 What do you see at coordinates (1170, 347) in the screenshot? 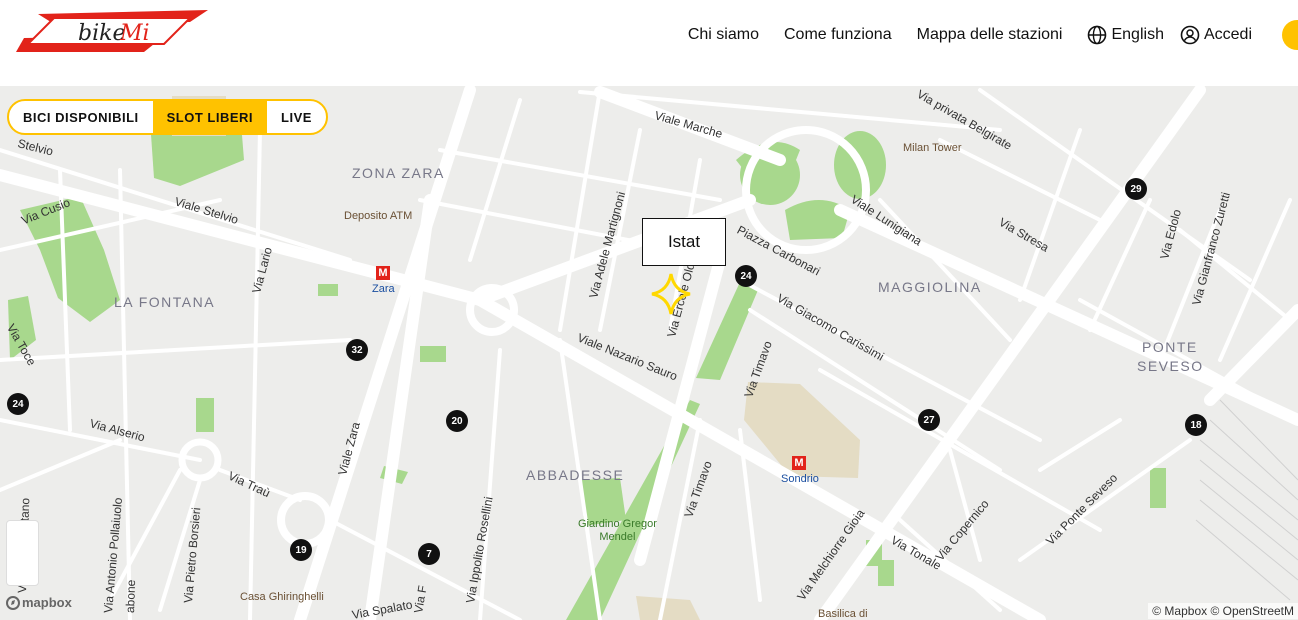
I see `area-label: PONTE` at bounding box center [1170, 347].